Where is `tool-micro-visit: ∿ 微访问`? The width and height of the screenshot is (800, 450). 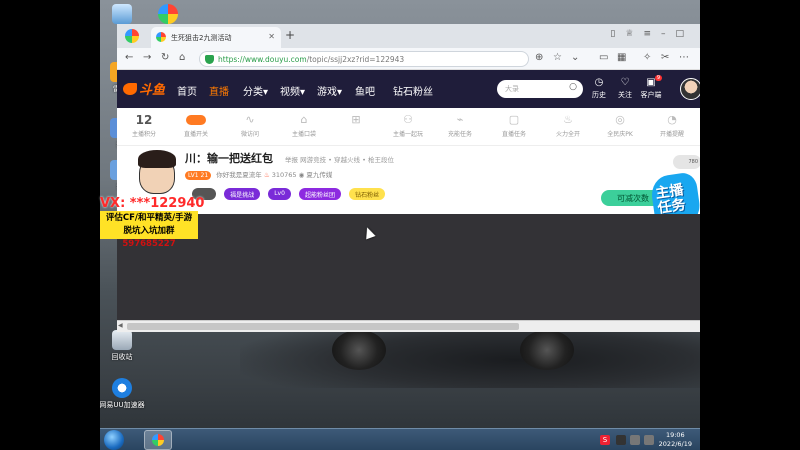 tool-micro-visit: ∿ 微访问 is located at coordinates (250, 125).